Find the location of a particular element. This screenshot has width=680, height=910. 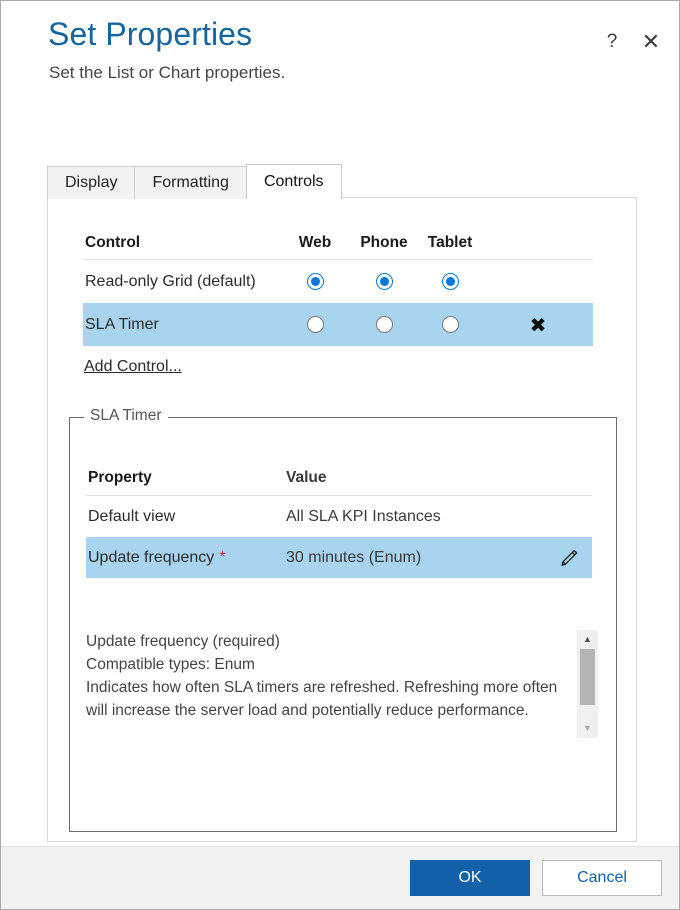

page-subtitle: Set the List or Chart properties. is located at coordinates (167, 72).